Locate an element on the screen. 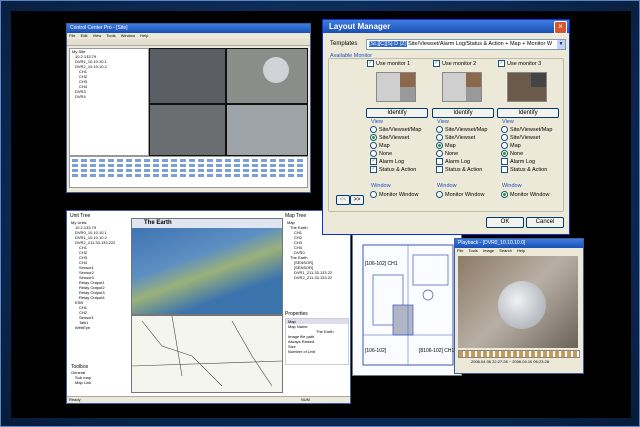 This screenshot has width=640, height=427. view-option: ✓ Alarm Log is located at coordinates (387, 162).